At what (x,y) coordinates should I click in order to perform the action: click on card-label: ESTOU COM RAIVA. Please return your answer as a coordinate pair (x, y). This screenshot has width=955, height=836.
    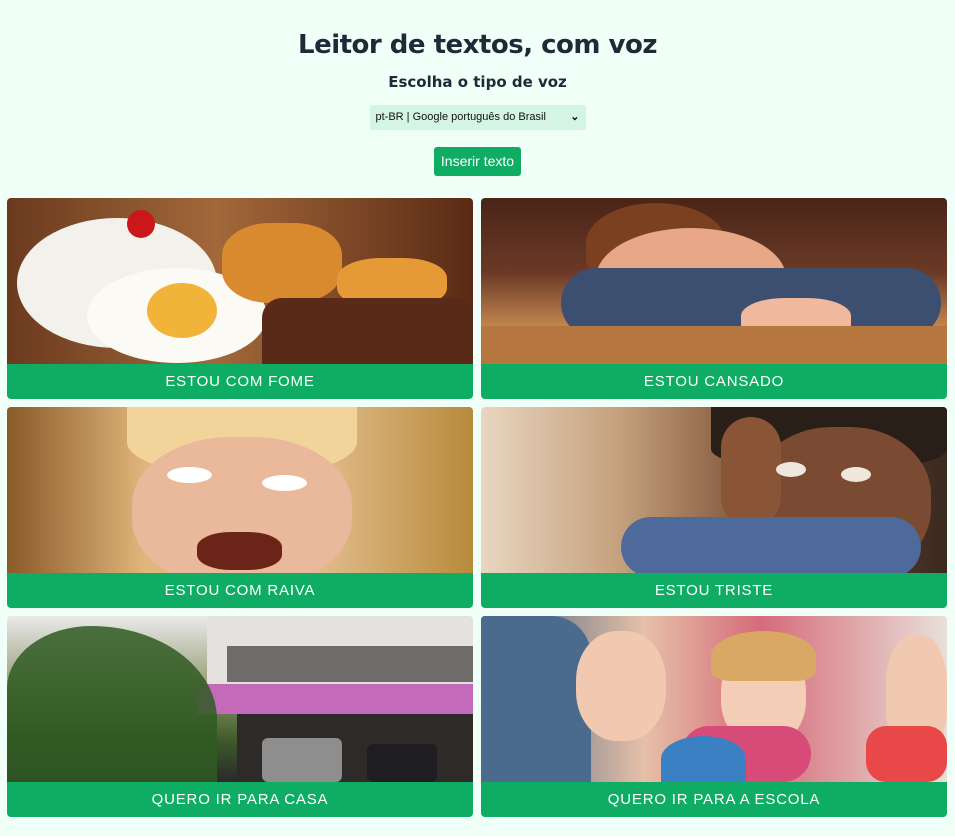
    Looking at the image, I should click on (240, 590).